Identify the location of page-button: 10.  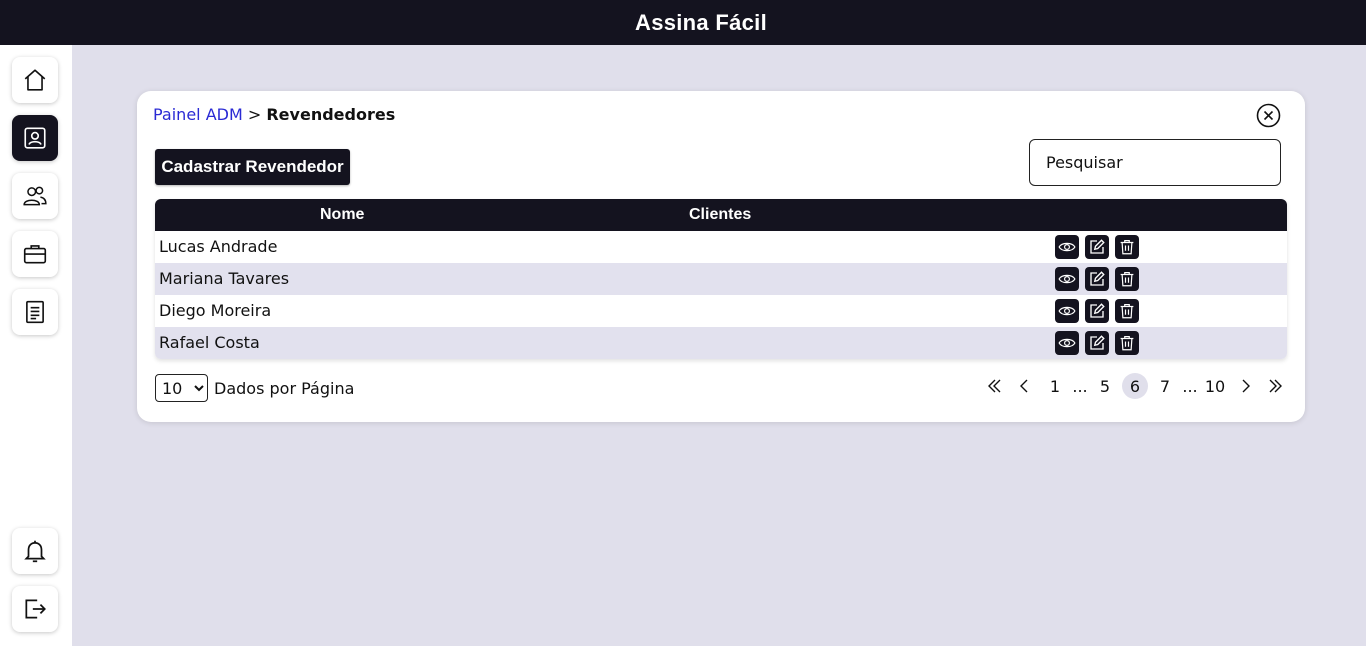
(1215, 386).